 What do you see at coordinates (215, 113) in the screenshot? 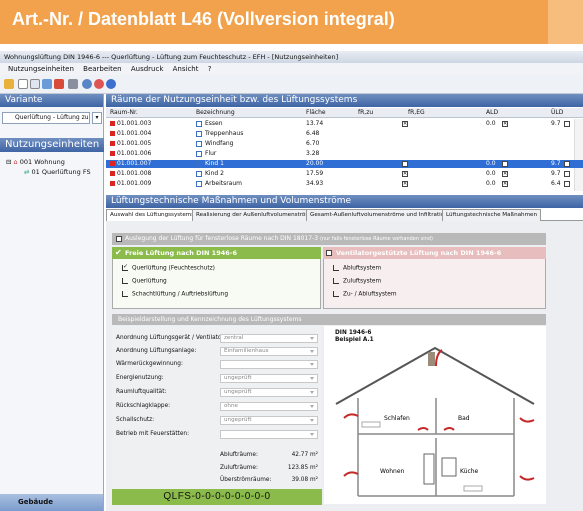
I see `col-bezeichnung: Bezeichnung` at bounding box center [215, 113].